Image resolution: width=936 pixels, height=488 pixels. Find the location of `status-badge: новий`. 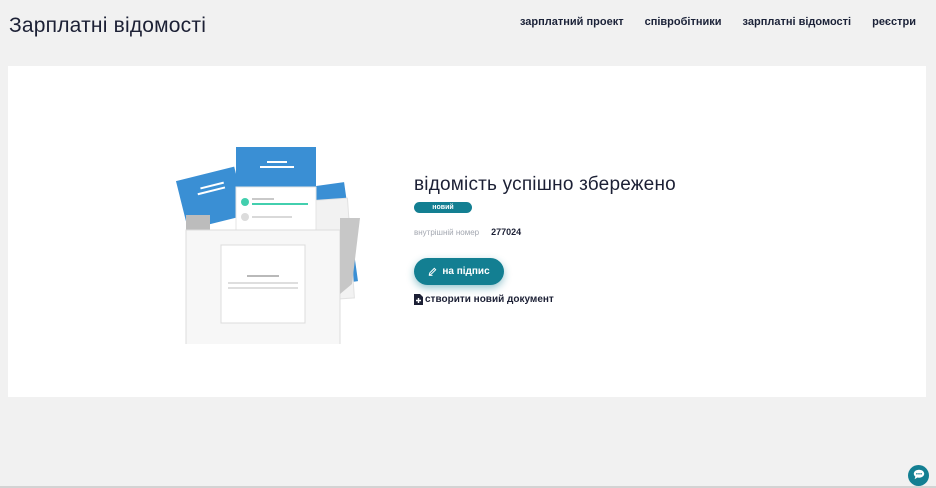

status-badge: новий is located at coordinates (443, 207).